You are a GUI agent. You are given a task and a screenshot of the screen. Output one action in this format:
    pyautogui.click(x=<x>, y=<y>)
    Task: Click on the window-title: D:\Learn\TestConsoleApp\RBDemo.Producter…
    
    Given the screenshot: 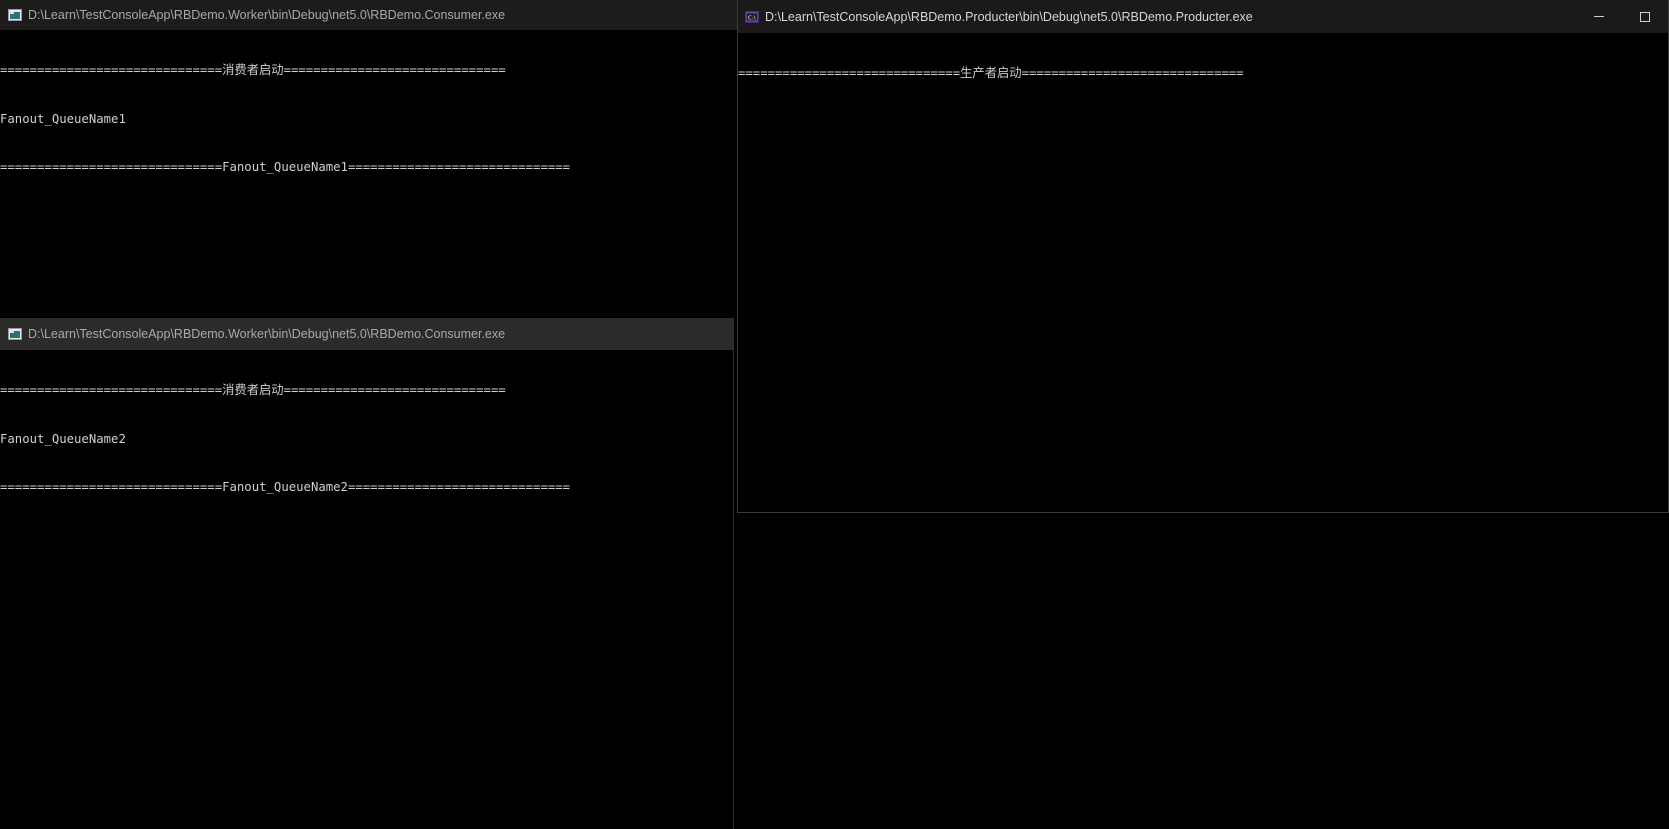 What is the action you would take?
    pyautogui.click(x=1009, y=16)
    